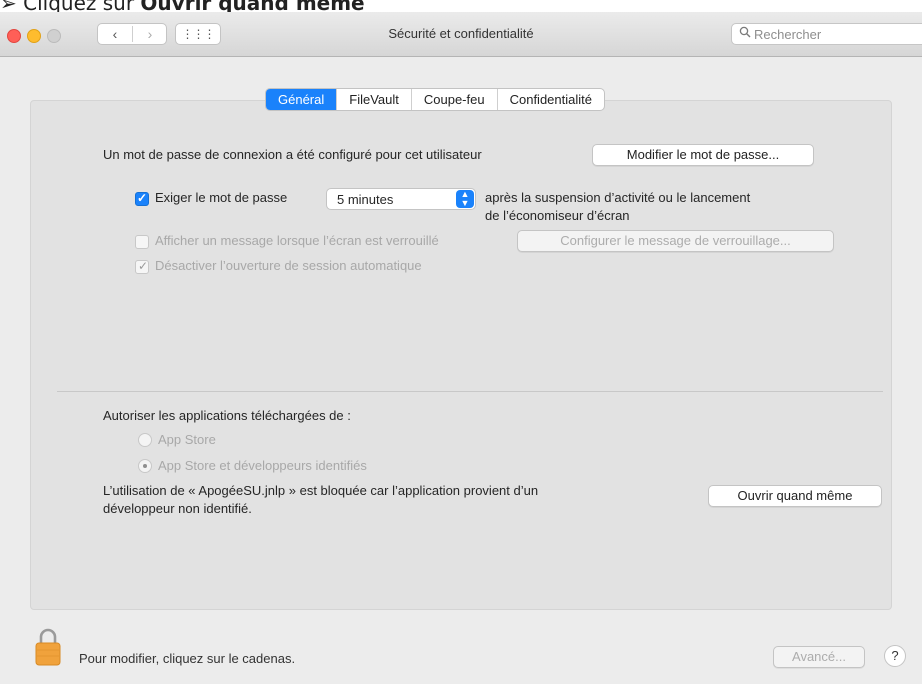  What do you see at coordinates (142, 242) in the screenshot?
I see `show-message-checkbox` at bounding box center [142, 242].